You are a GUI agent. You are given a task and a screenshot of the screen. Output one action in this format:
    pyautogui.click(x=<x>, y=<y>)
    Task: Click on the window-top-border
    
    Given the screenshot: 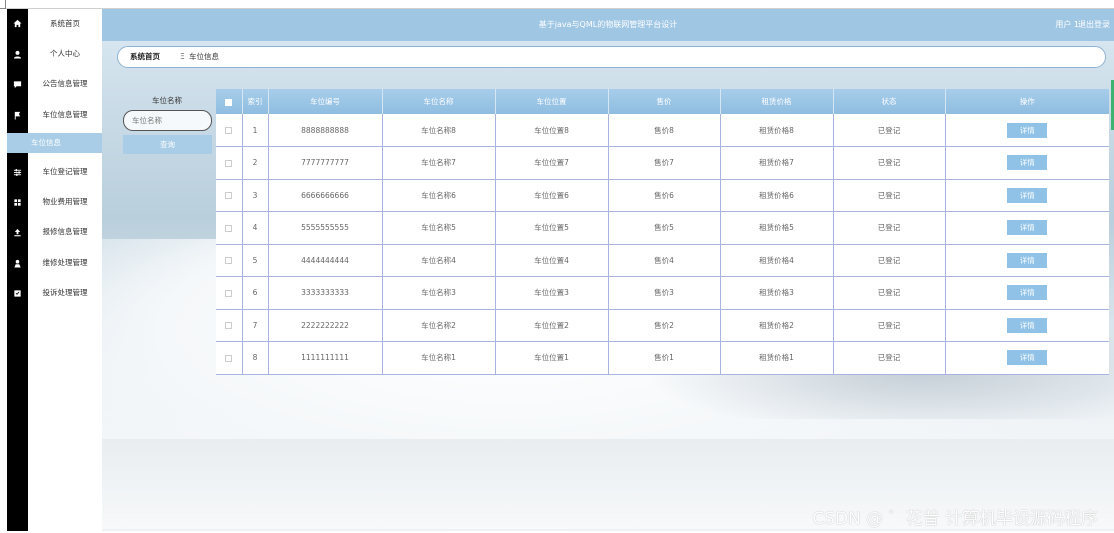 What is the action you would take?
    pyautogui.click(x=557, y=4)
    